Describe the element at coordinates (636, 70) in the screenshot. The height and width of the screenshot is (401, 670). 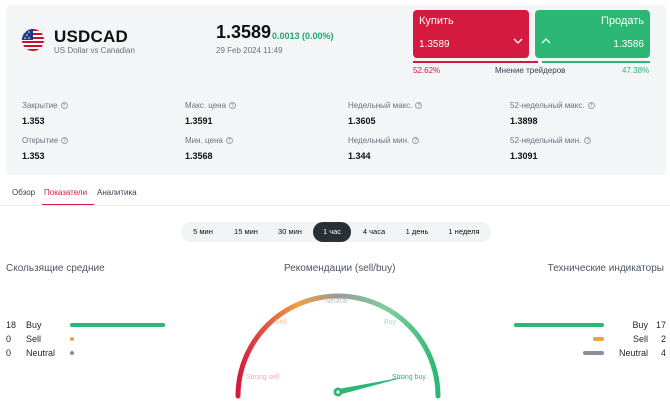
I see `sentiment-sell-percent: 47.38%` at that location.